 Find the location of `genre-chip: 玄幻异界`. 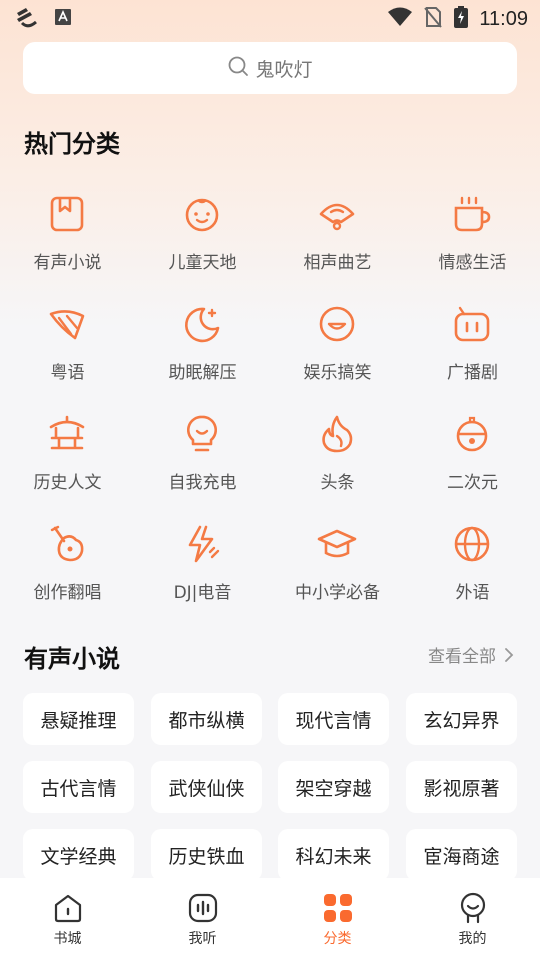

genre-chip: 玄幻异界 is located at coordinates (461, 719).